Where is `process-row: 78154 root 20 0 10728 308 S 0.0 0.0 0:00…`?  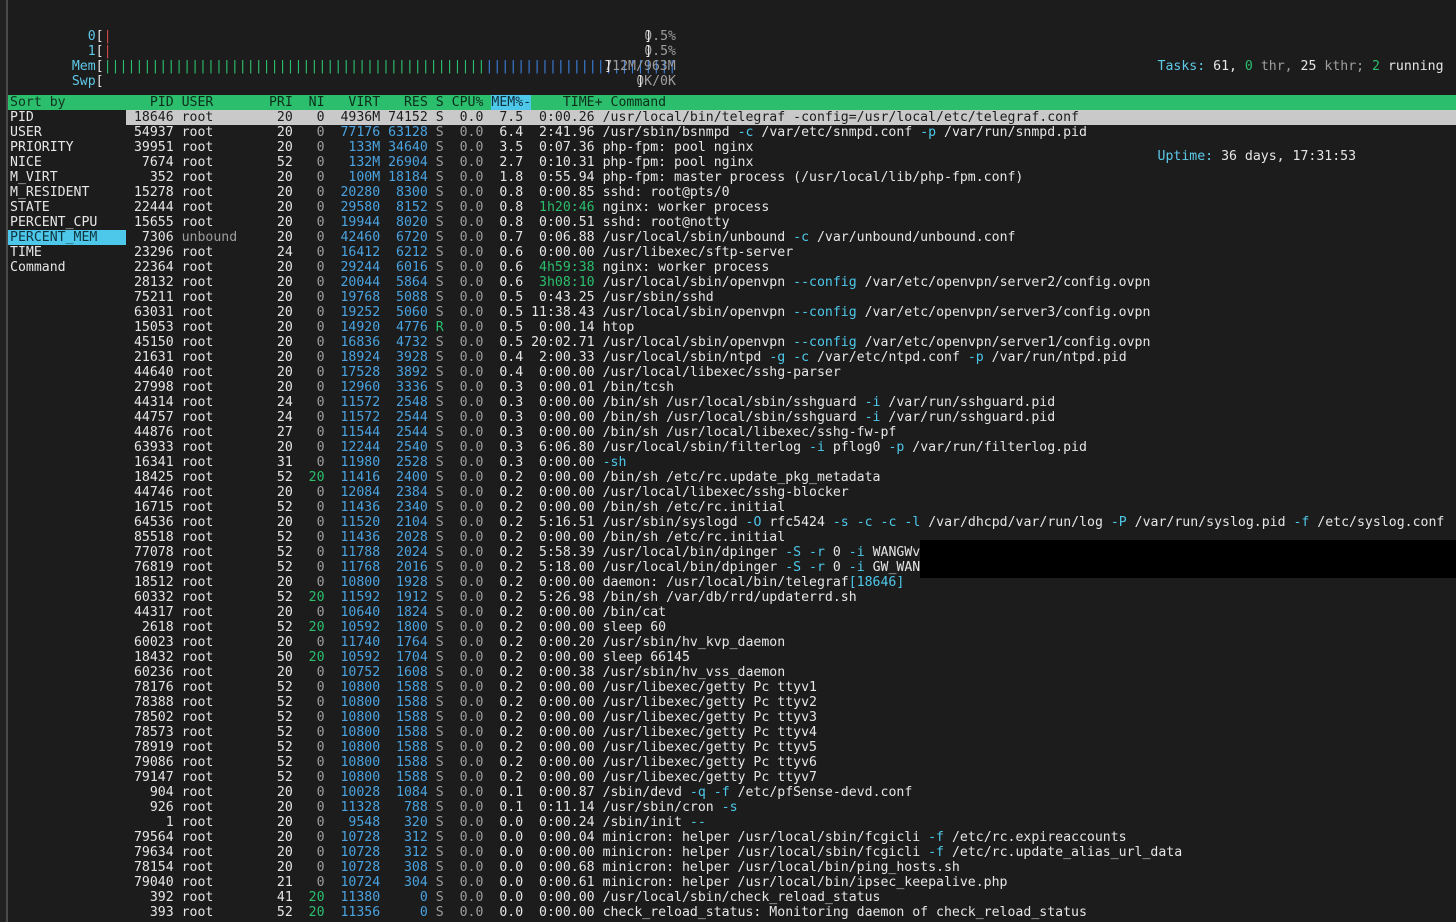 process-row: 78154 root 20 0 10728 308 S 0.0 0.0 0:00… is located at coordinates (791, 867).